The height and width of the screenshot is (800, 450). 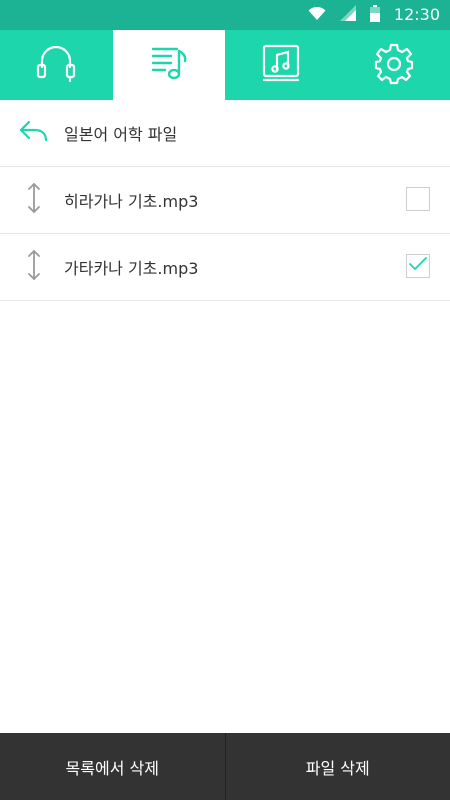 I want to click on music-album-icon, so click(x=281, y=65).